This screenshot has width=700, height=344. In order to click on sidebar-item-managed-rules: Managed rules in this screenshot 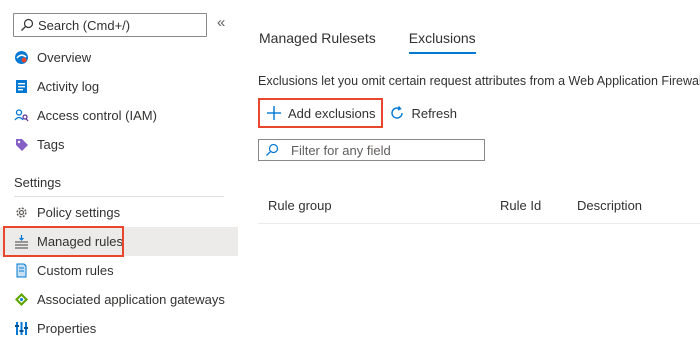, I will do `click(119, 241)`.